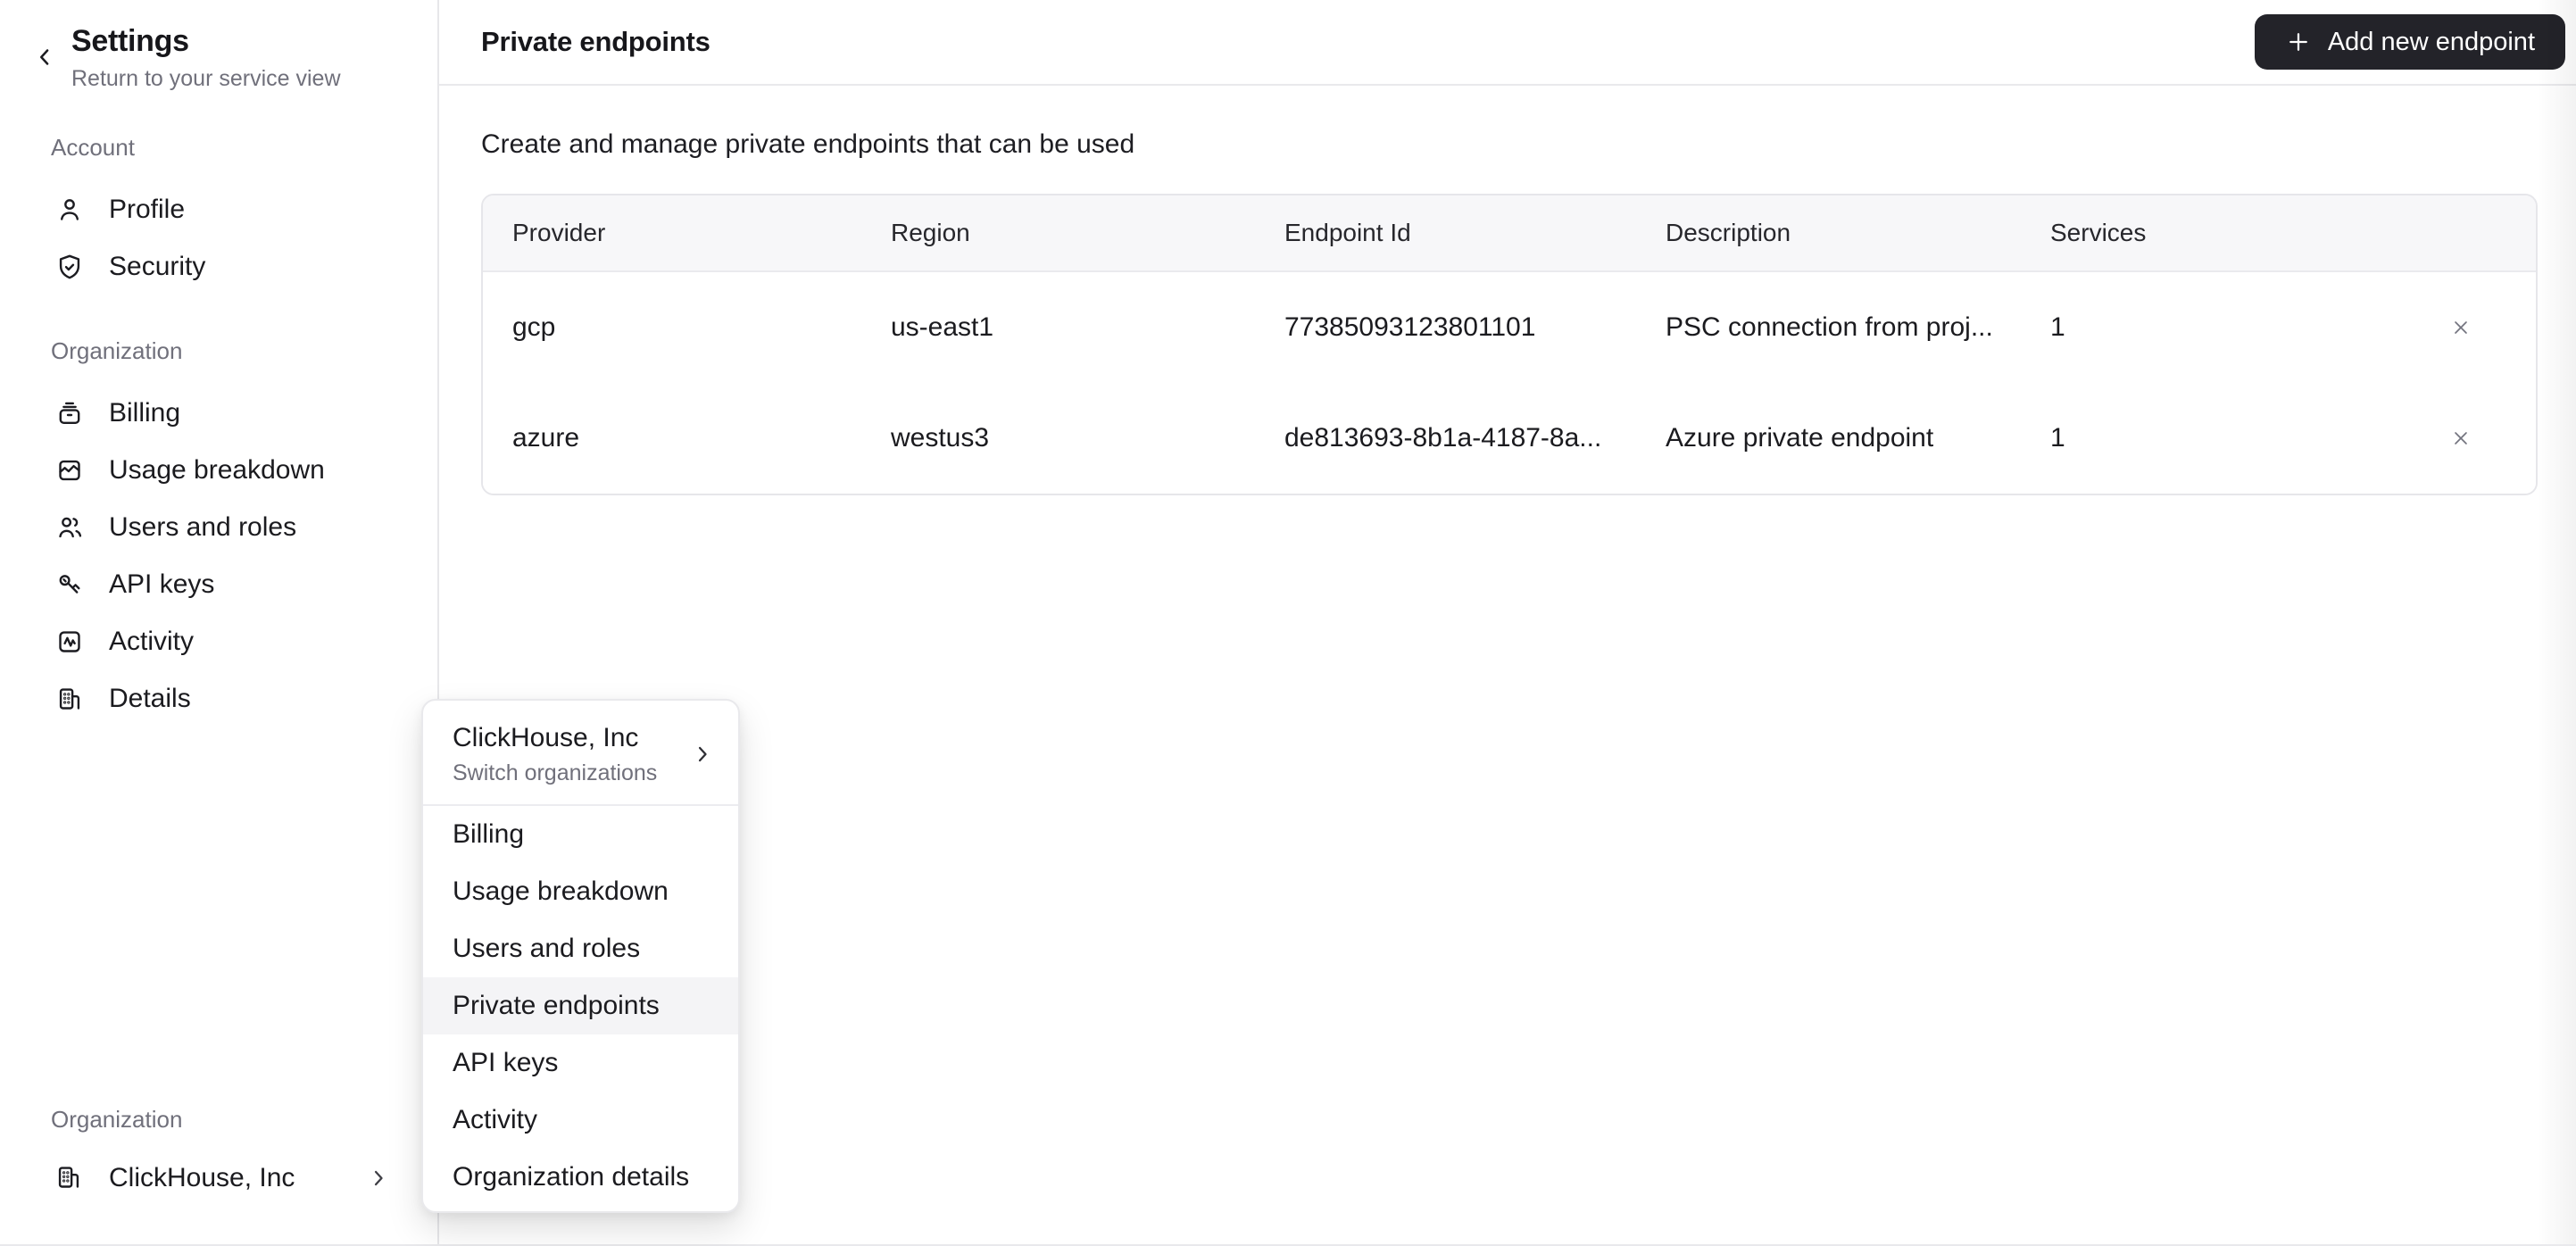 Image resolution: width=2576 pixels, height=1246 pixels. What do you see at coordinates (940, 438) in the screenshot?
I see `cell-region: westus3` at bounding box center [940, 438].